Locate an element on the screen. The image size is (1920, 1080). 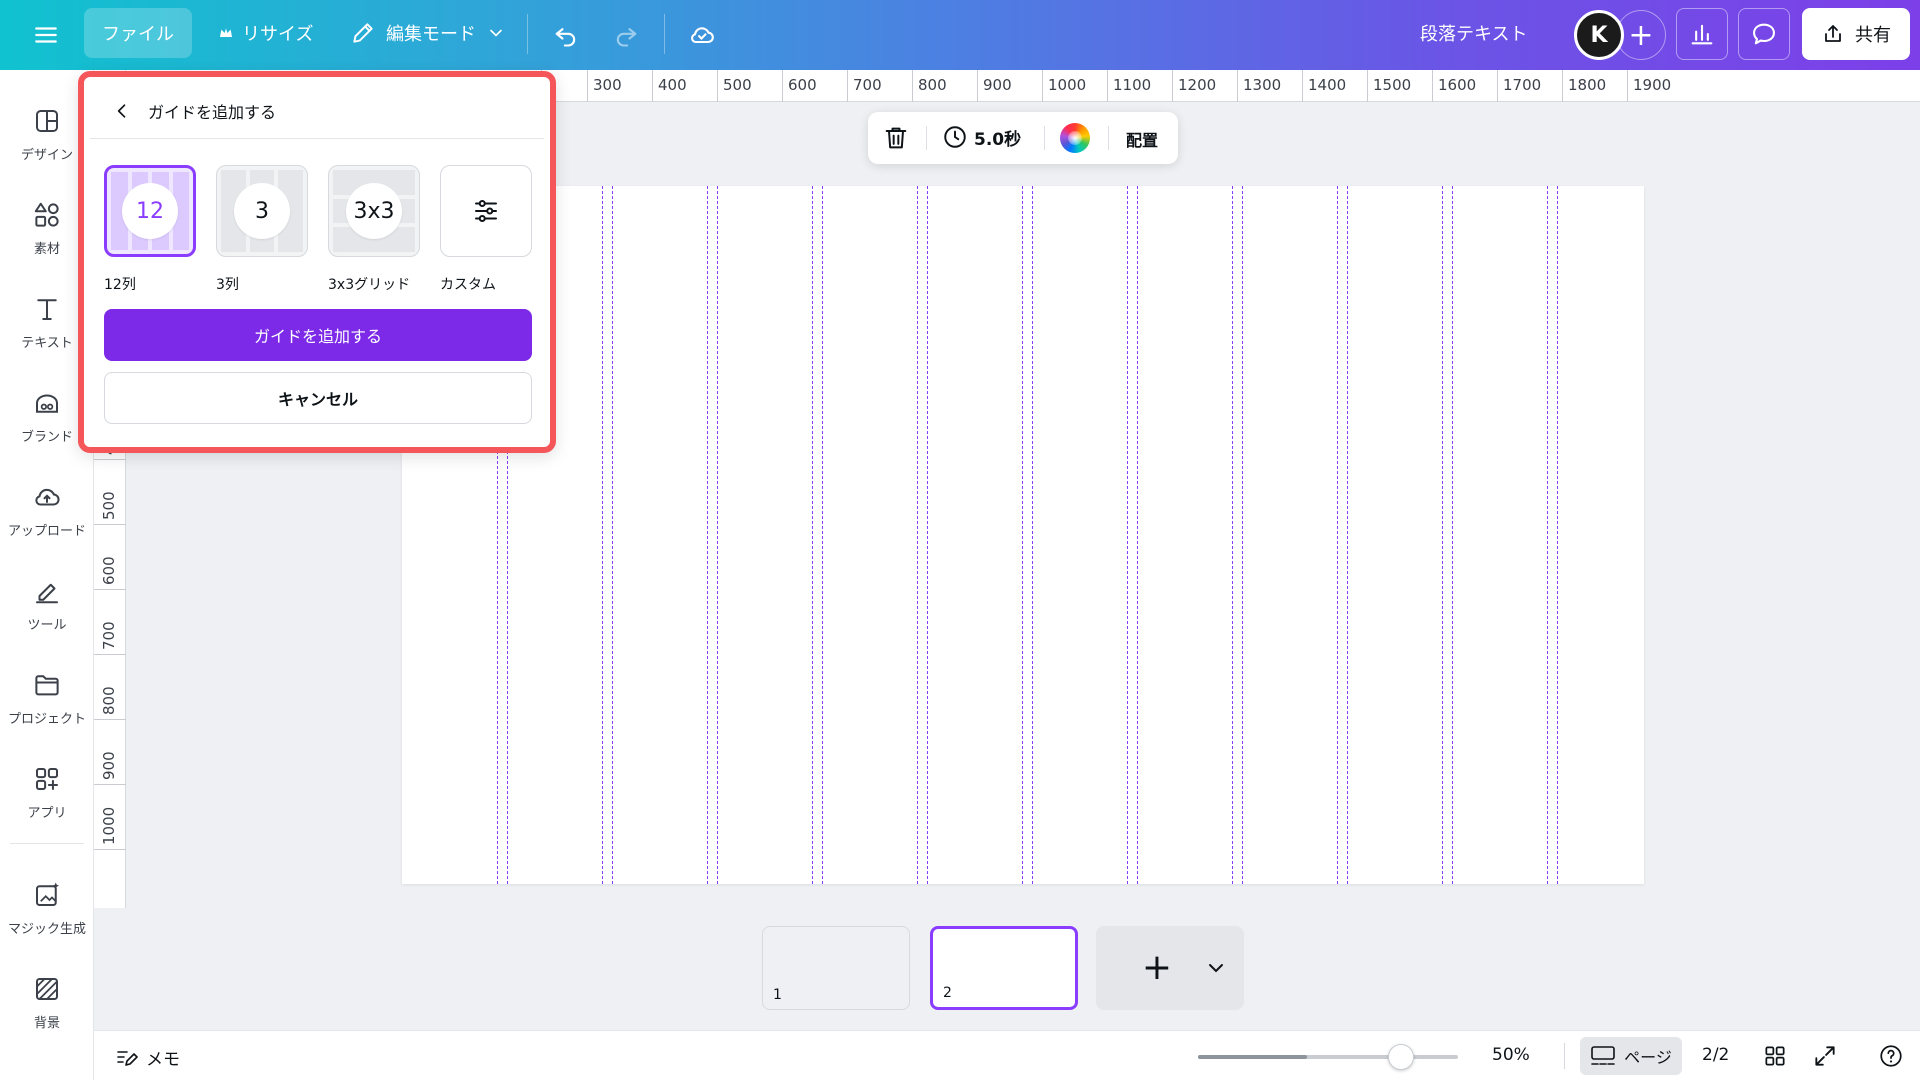
option-badge: 3x3 is located at coordinates (374, 211).